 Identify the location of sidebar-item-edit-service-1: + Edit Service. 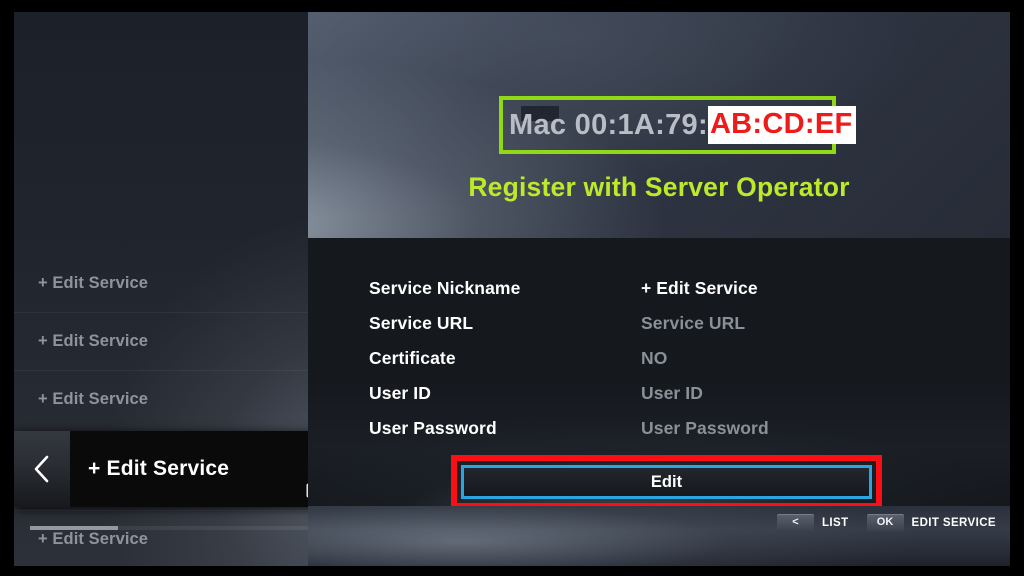
(161, 283).